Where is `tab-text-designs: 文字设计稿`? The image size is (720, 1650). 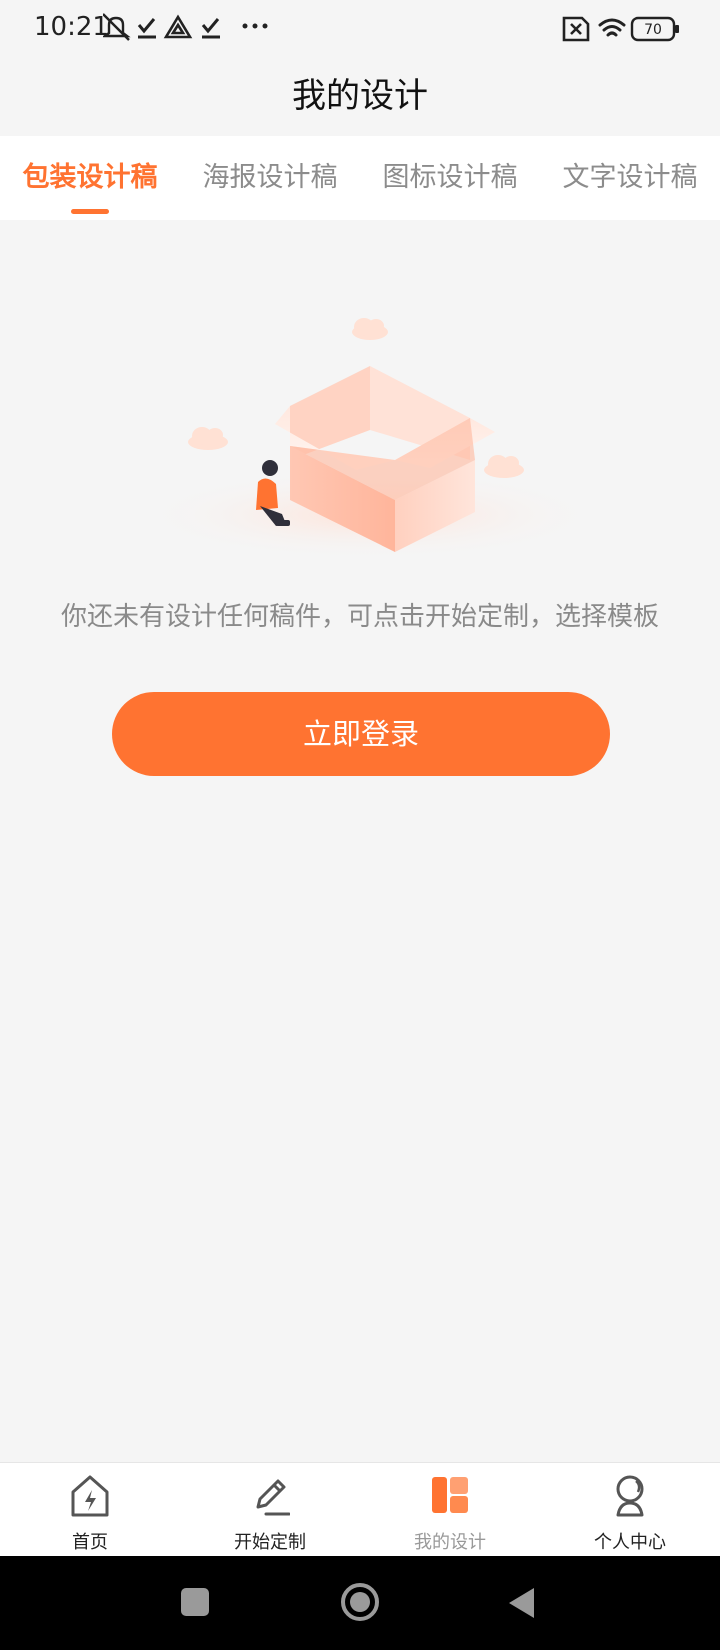
tab-text-designs: 文字设计稿 is located at coordinates (630, 178).